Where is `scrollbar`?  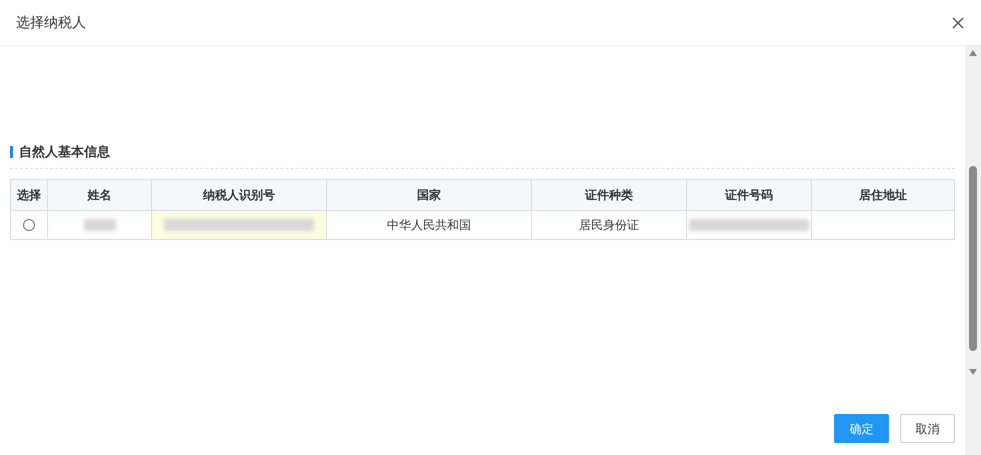 scrollbar is located at coordinates (973, 250).